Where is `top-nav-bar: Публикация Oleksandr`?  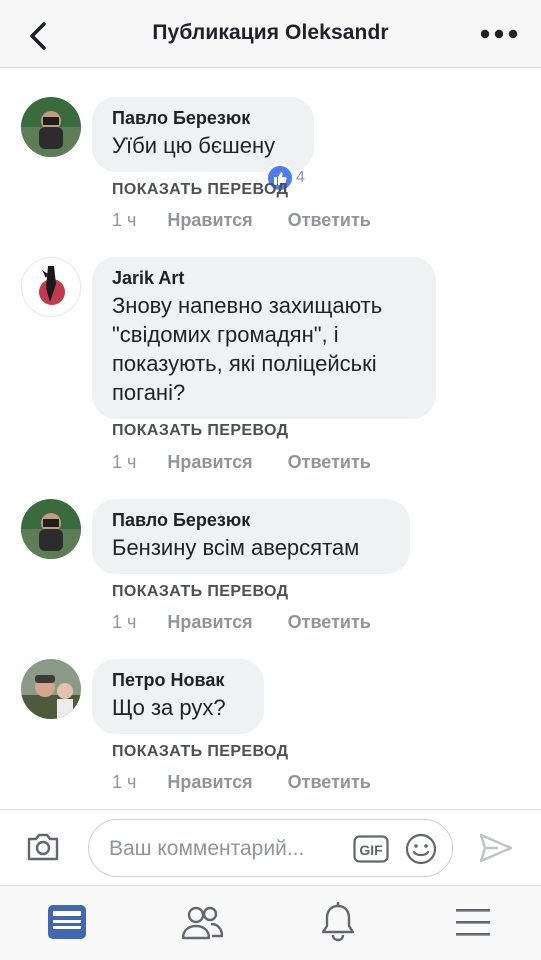
top-nav-bar: Публикация Oleksandr is located at coordinates (270, 34).